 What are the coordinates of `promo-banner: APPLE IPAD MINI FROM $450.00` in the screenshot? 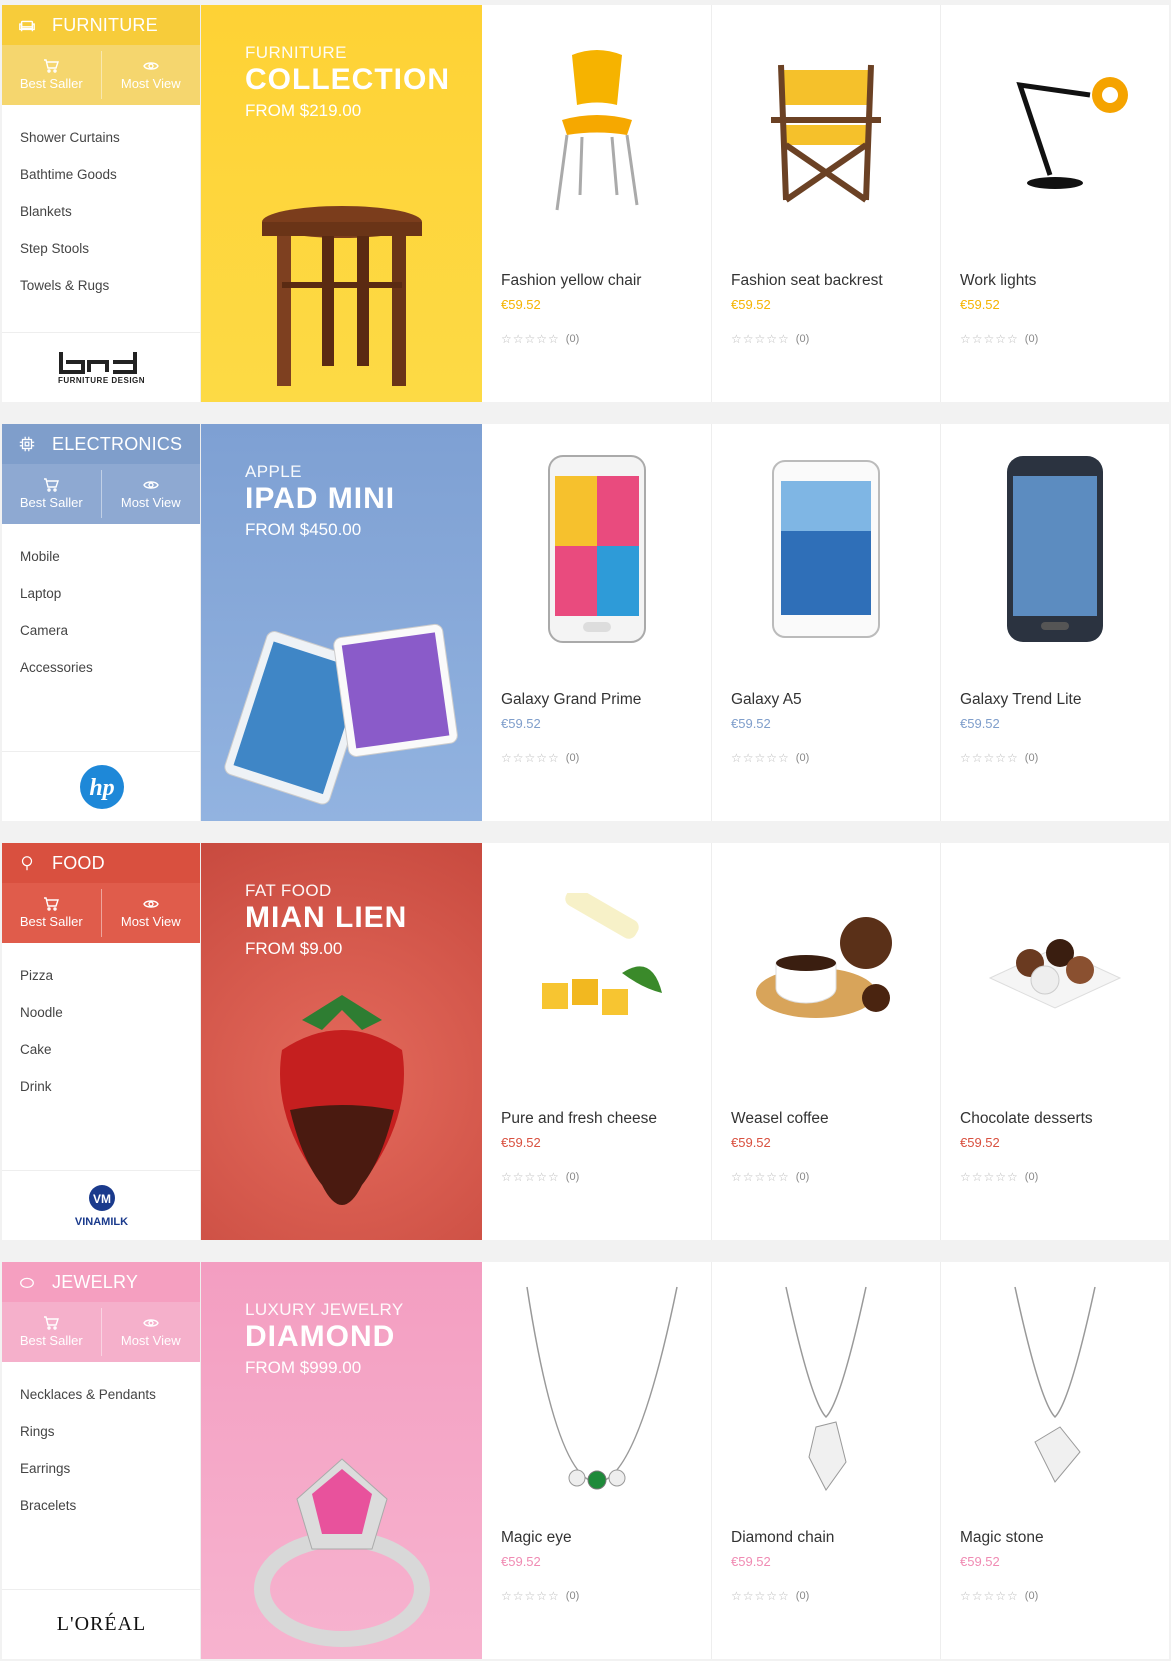 It's located at (341, 622).